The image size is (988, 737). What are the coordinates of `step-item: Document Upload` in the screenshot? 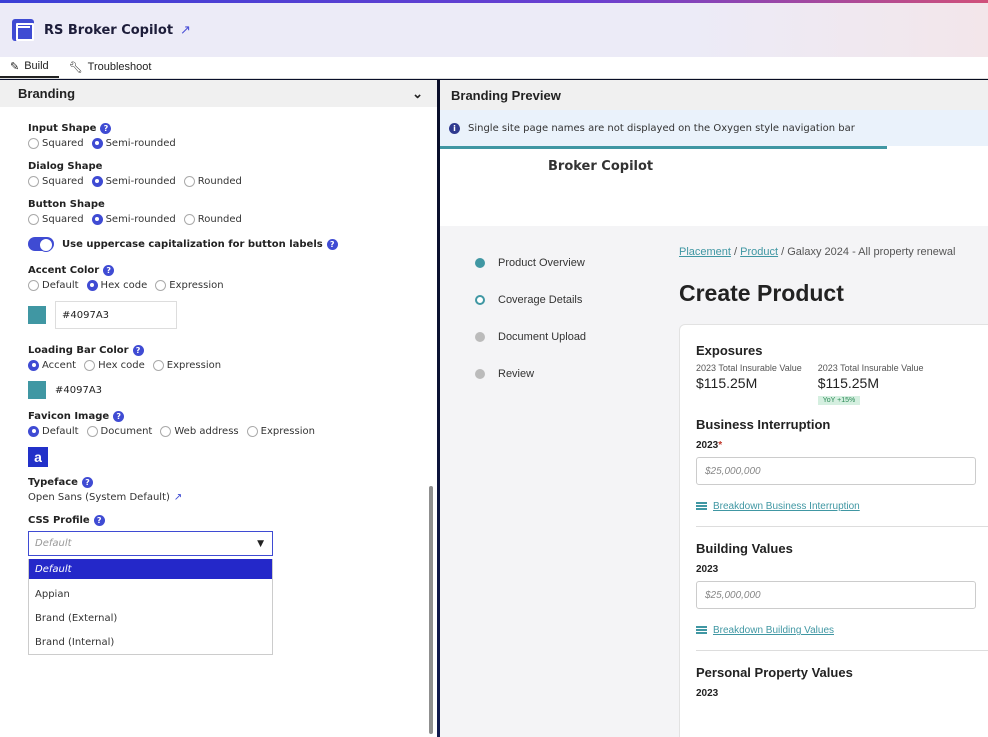 It's located at (530, 336).